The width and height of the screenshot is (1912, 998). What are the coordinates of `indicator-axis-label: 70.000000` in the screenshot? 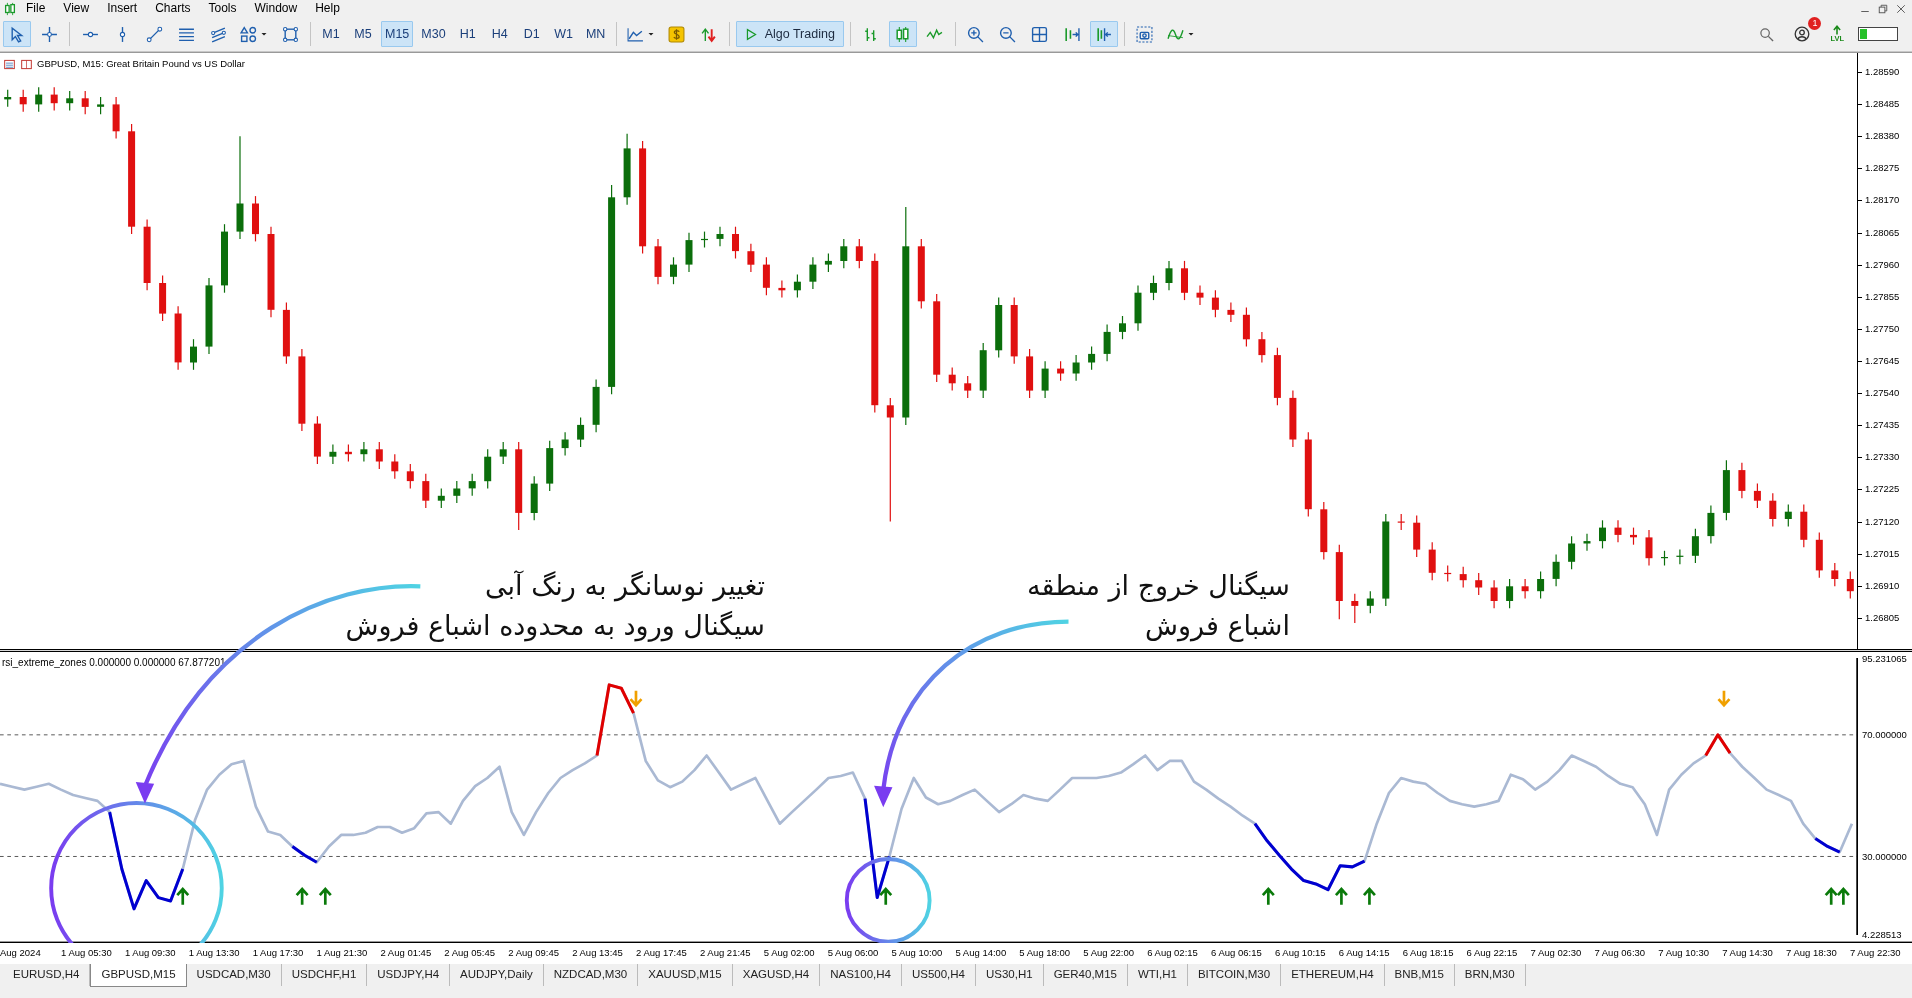 It's located at (1884, 735).